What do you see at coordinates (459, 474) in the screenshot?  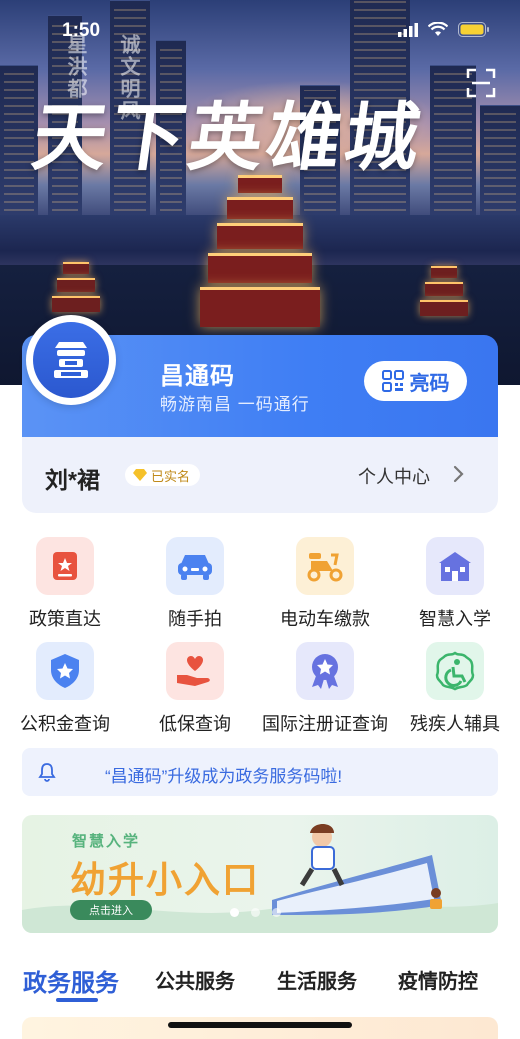 I see `chevron-right-icon` at bounding box center [459, 474].